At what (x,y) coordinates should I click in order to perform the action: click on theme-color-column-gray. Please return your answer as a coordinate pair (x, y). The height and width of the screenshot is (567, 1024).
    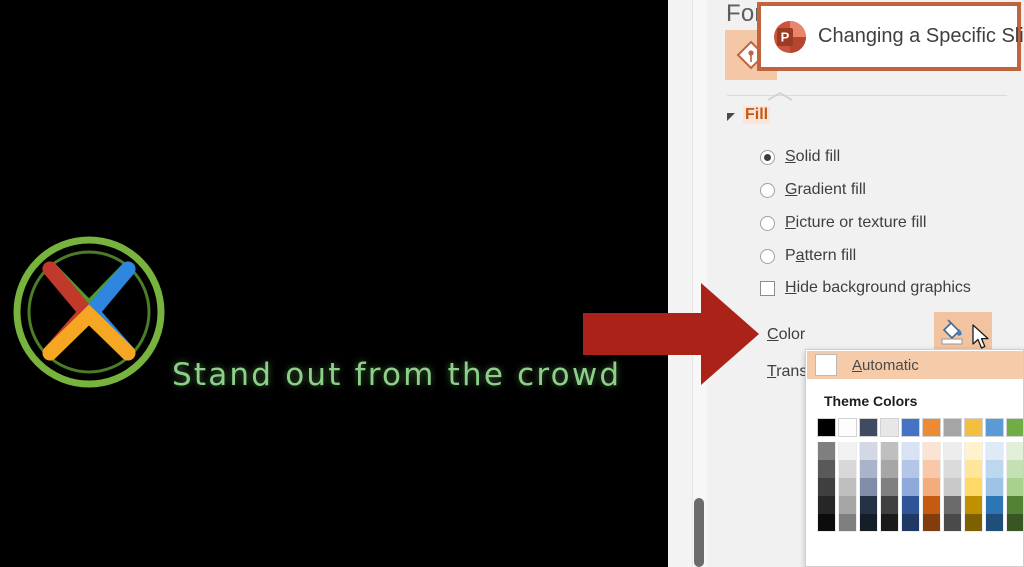
    Looking at the image, I should click on (952, 475).